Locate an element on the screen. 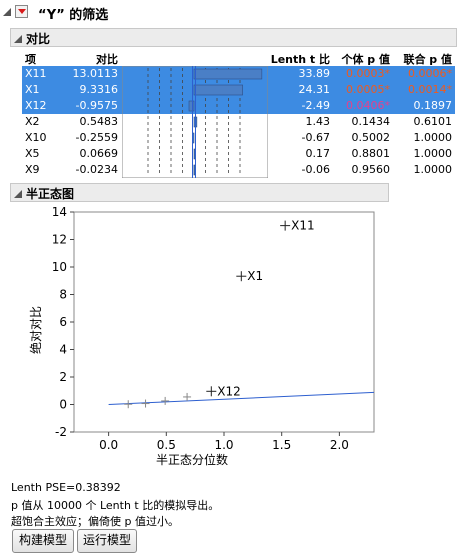 Image resolution: width=461 pixels, height=556 pixels. x-axis-label: 半正态分位数 is located at coordinates (192, 459).